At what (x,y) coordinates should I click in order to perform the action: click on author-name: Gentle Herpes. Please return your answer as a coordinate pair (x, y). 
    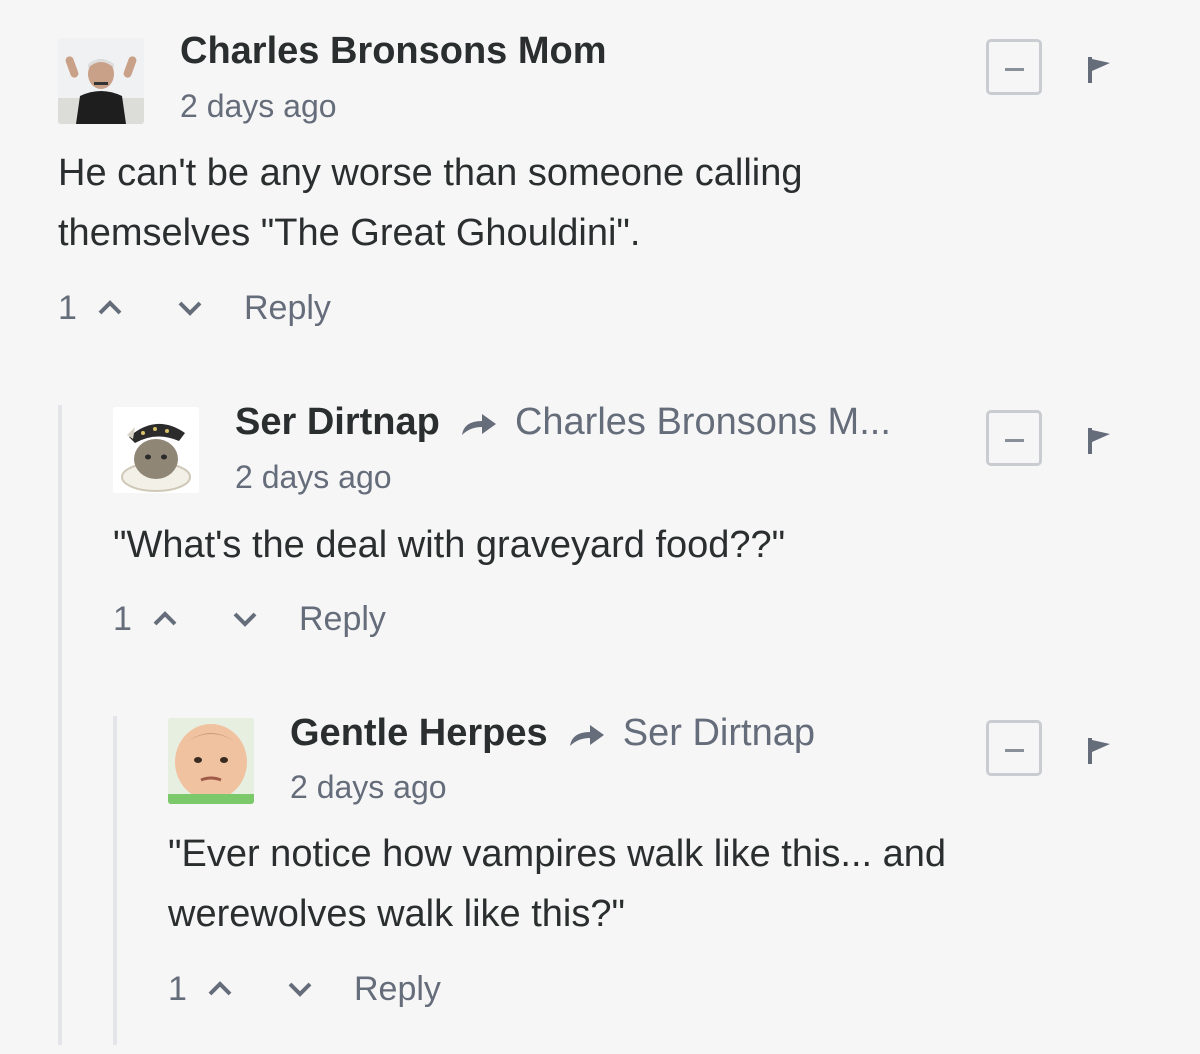
    Looking at the image, I should click on (419, 733).